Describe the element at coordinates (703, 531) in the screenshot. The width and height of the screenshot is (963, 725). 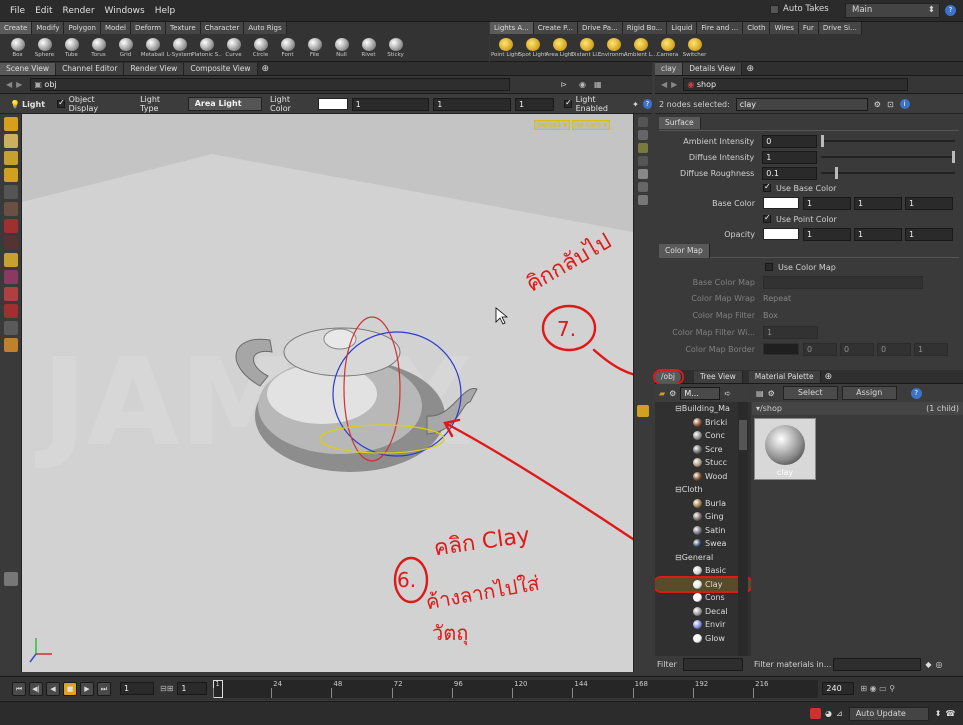
I see `tree-material-item: Satin` at that location.